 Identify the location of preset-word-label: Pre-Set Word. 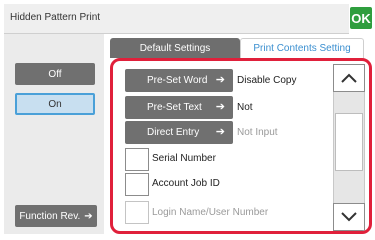
(177, 80).